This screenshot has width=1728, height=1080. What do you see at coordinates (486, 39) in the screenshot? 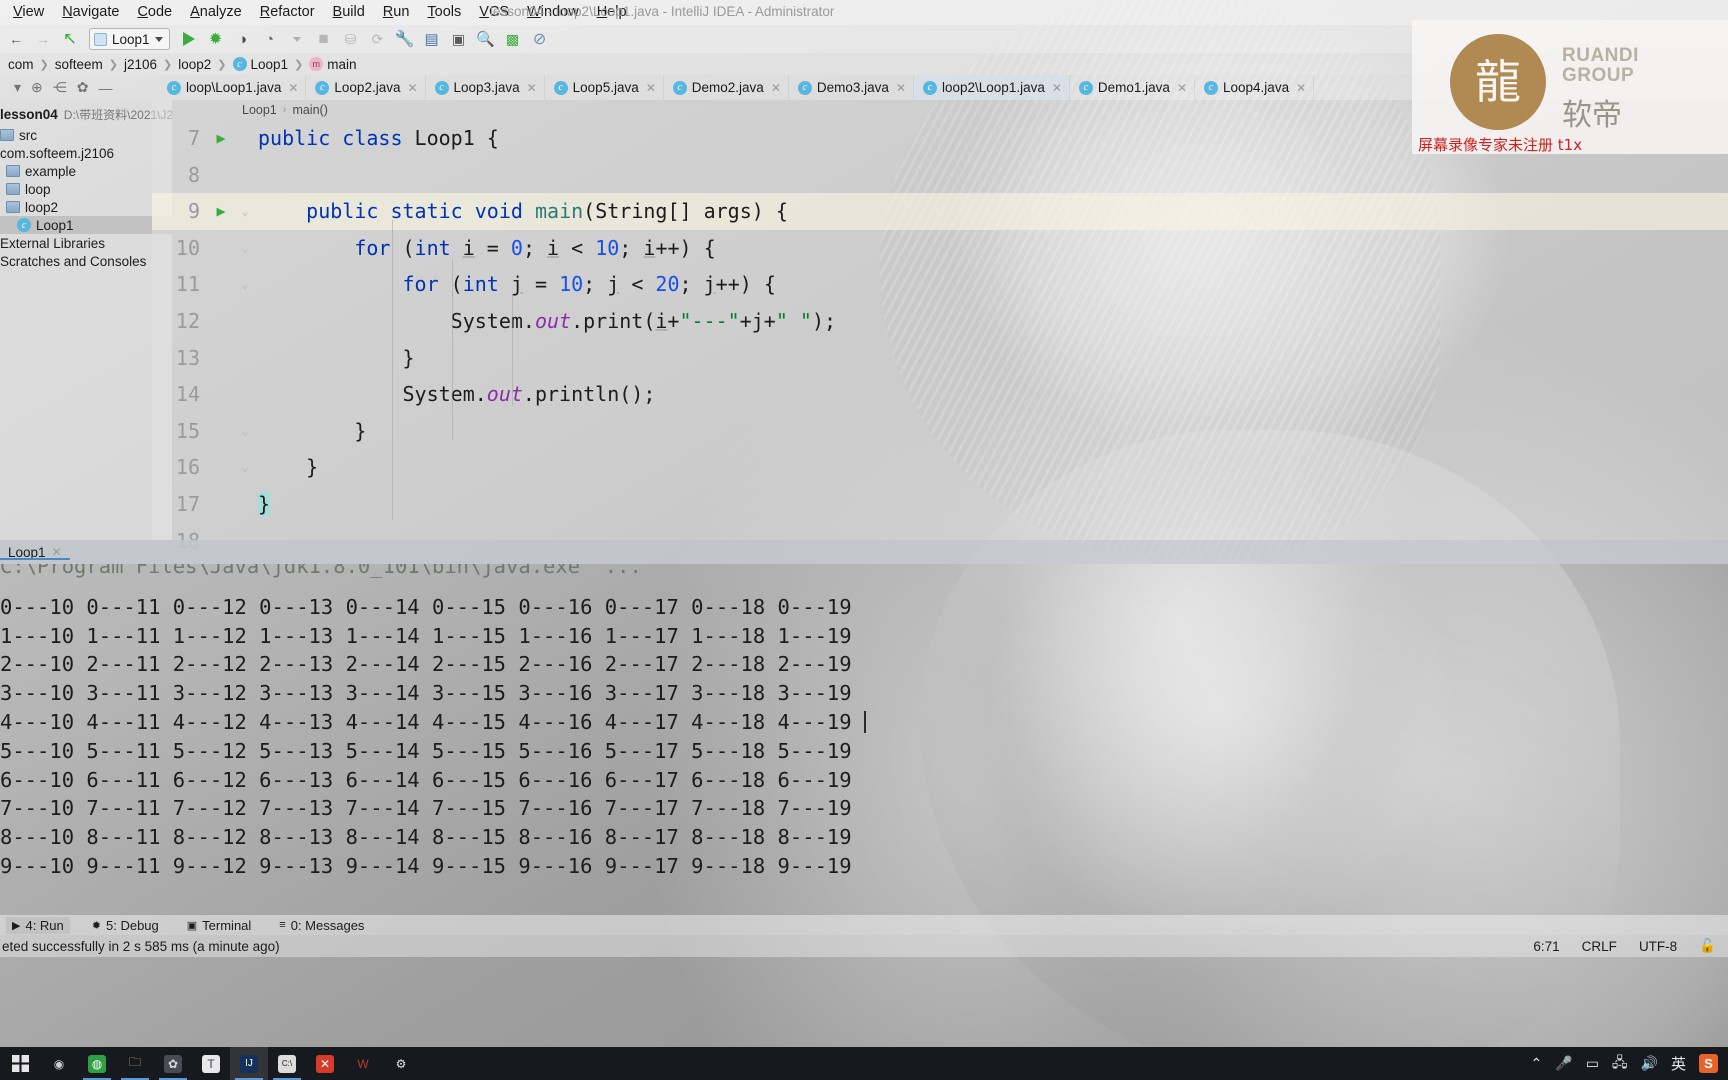
I see `search-everywhere-icon: 🔍` at bounding box center [486, 39].